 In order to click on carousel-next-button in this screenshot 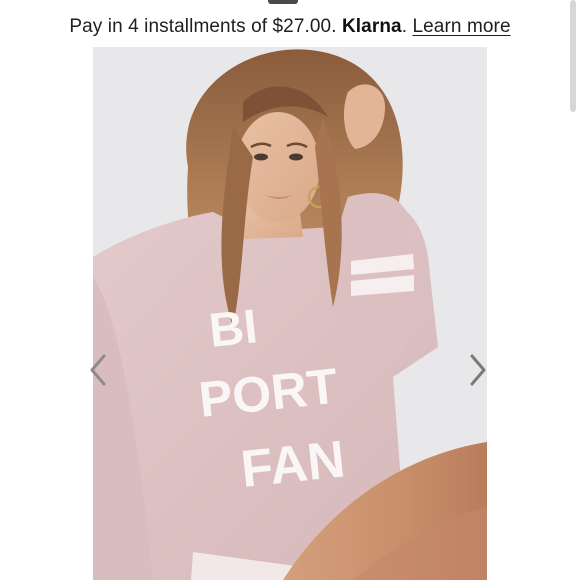, I will do `click(477, 370)`.